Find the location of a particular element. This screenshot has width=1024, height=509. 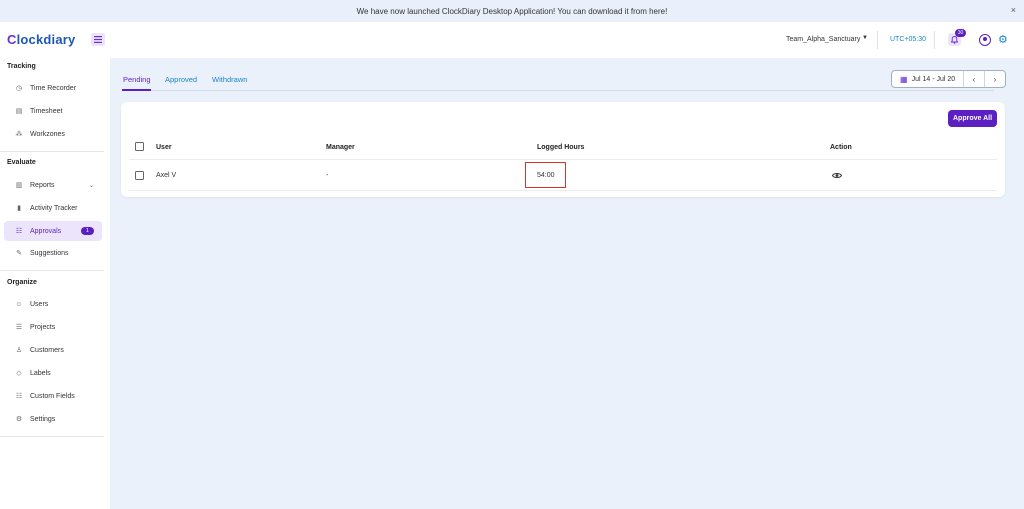

menu-icon is located at coordinates (98, 39).